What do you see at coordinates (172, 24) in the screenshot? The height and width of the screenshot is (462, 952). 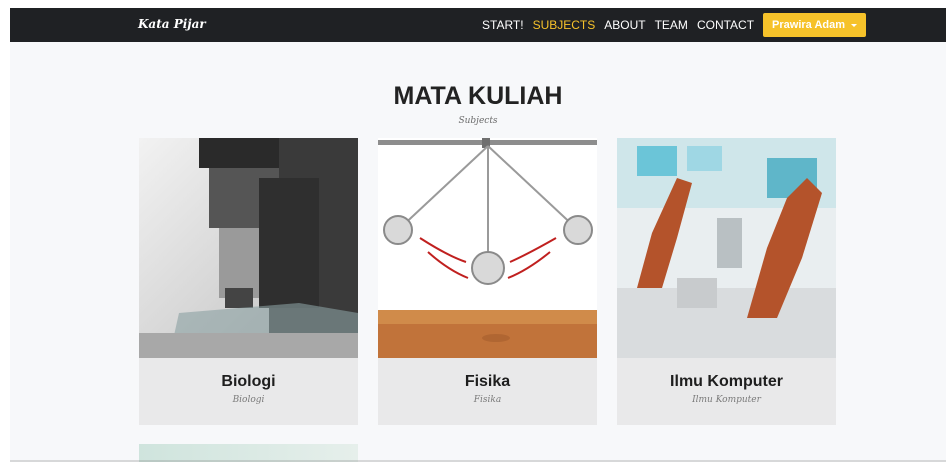 I see `brand-logo: Kata Pijar` at bounding box center [172, 24].